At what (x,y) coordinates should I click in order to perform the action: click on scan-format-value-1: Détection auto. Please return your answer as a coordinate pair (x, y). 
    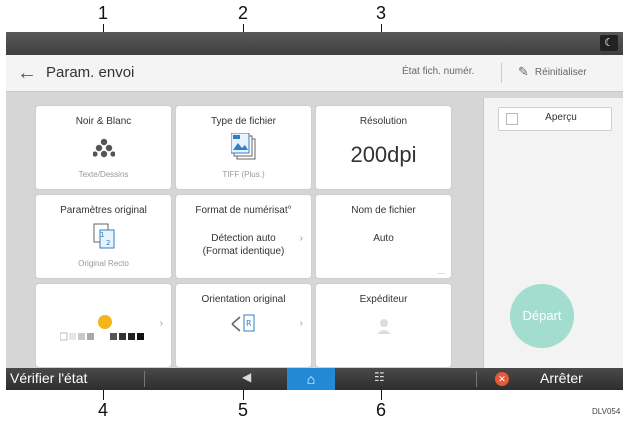
    Looking at the image, I should click on (243, 238).